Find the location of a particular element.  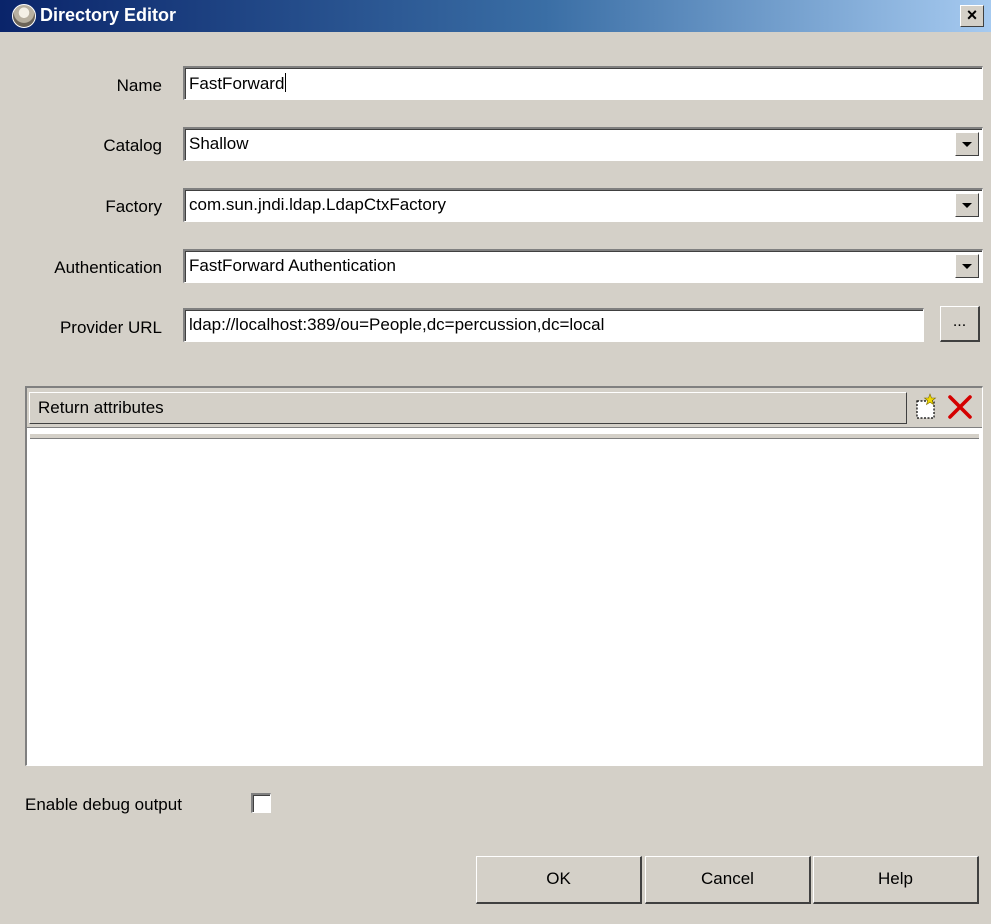

authentication-label: Authentication is located at coordinates (108, 267).